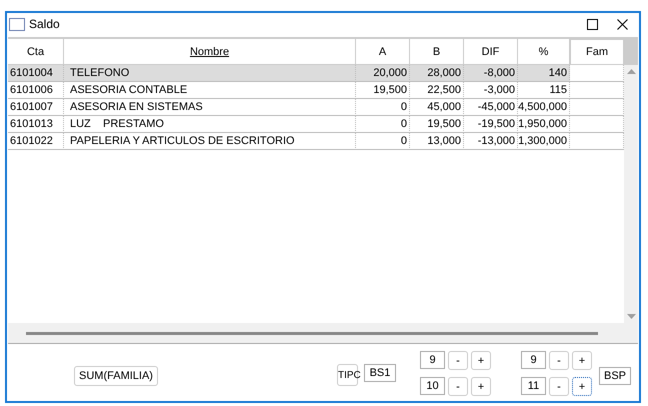 This screenshot has width=648, height=406. What do you see at coordinates (622, 24) in the screenshot?
I see `close-icon` at bounding box center [622, 24].